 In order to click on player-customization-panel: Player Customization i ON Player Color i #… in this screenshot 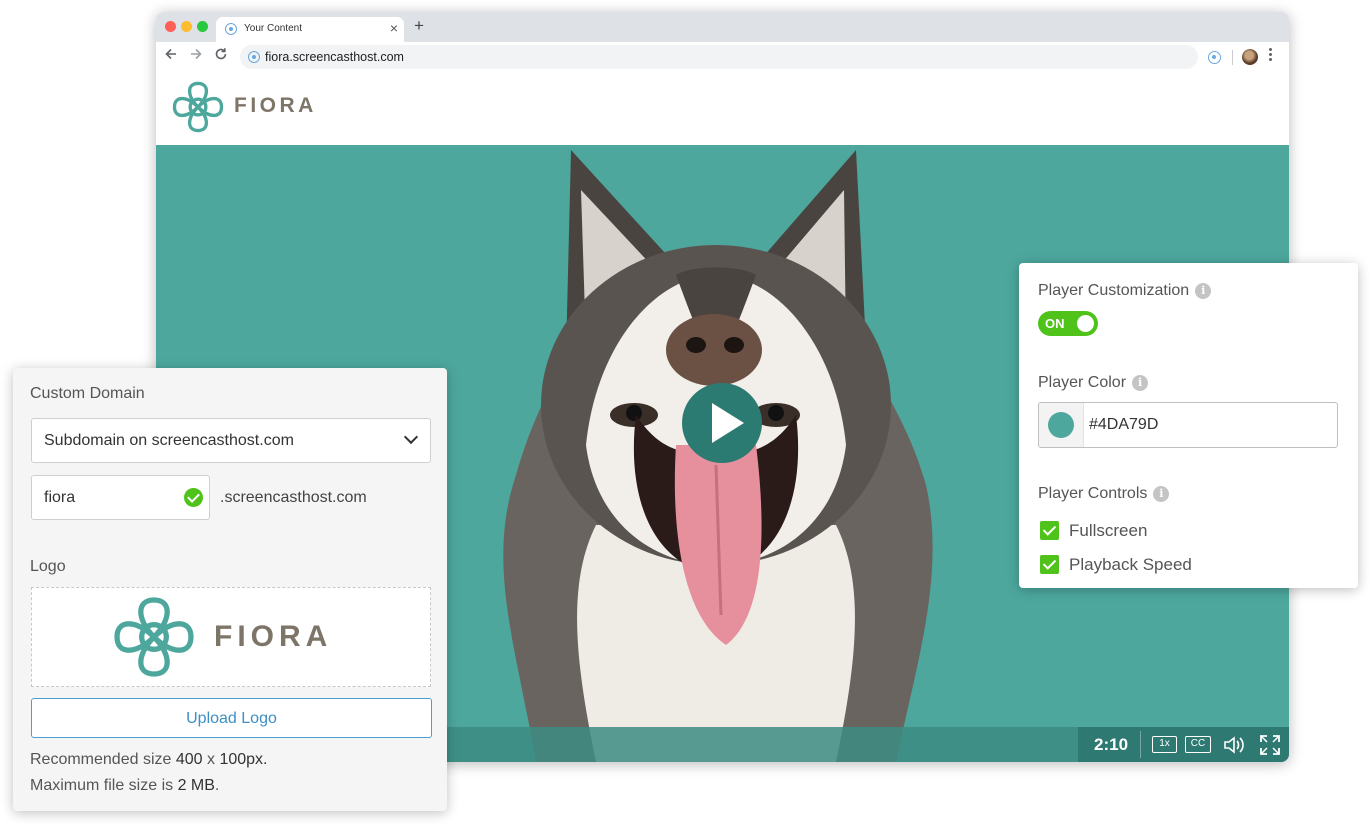, I will do `click(1188, 425)`.